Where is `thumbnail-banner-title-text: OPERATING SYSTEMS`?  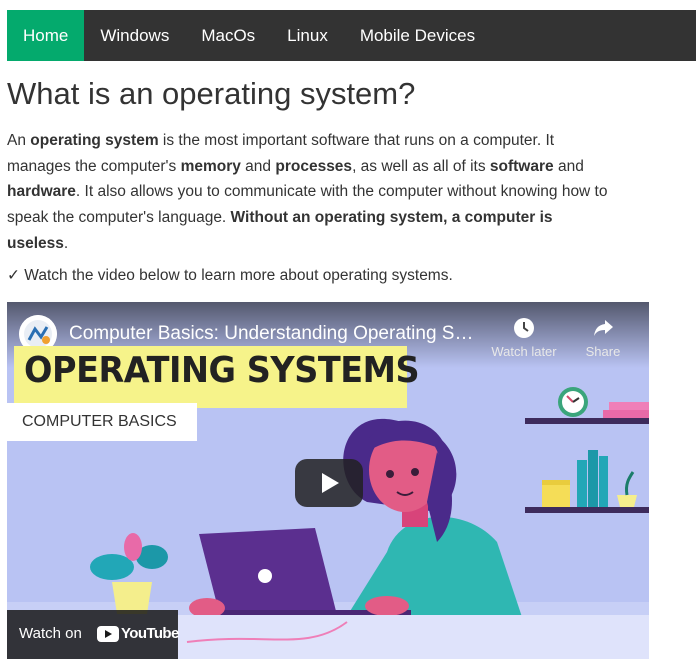 thumbnail-banner-title-text: OPERATING SYSTEMS is located at coordinates (222, 370).